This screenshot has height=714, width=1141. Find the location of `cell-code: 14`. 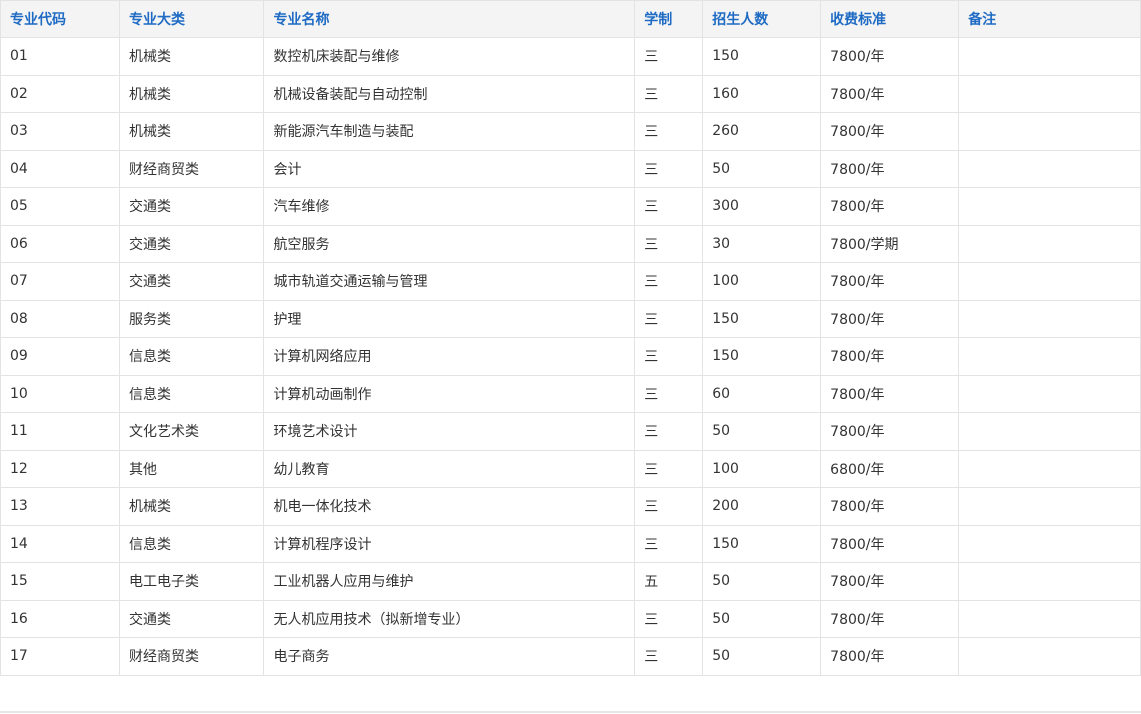

cell-code: 14 is located at coordinates (60, 543).